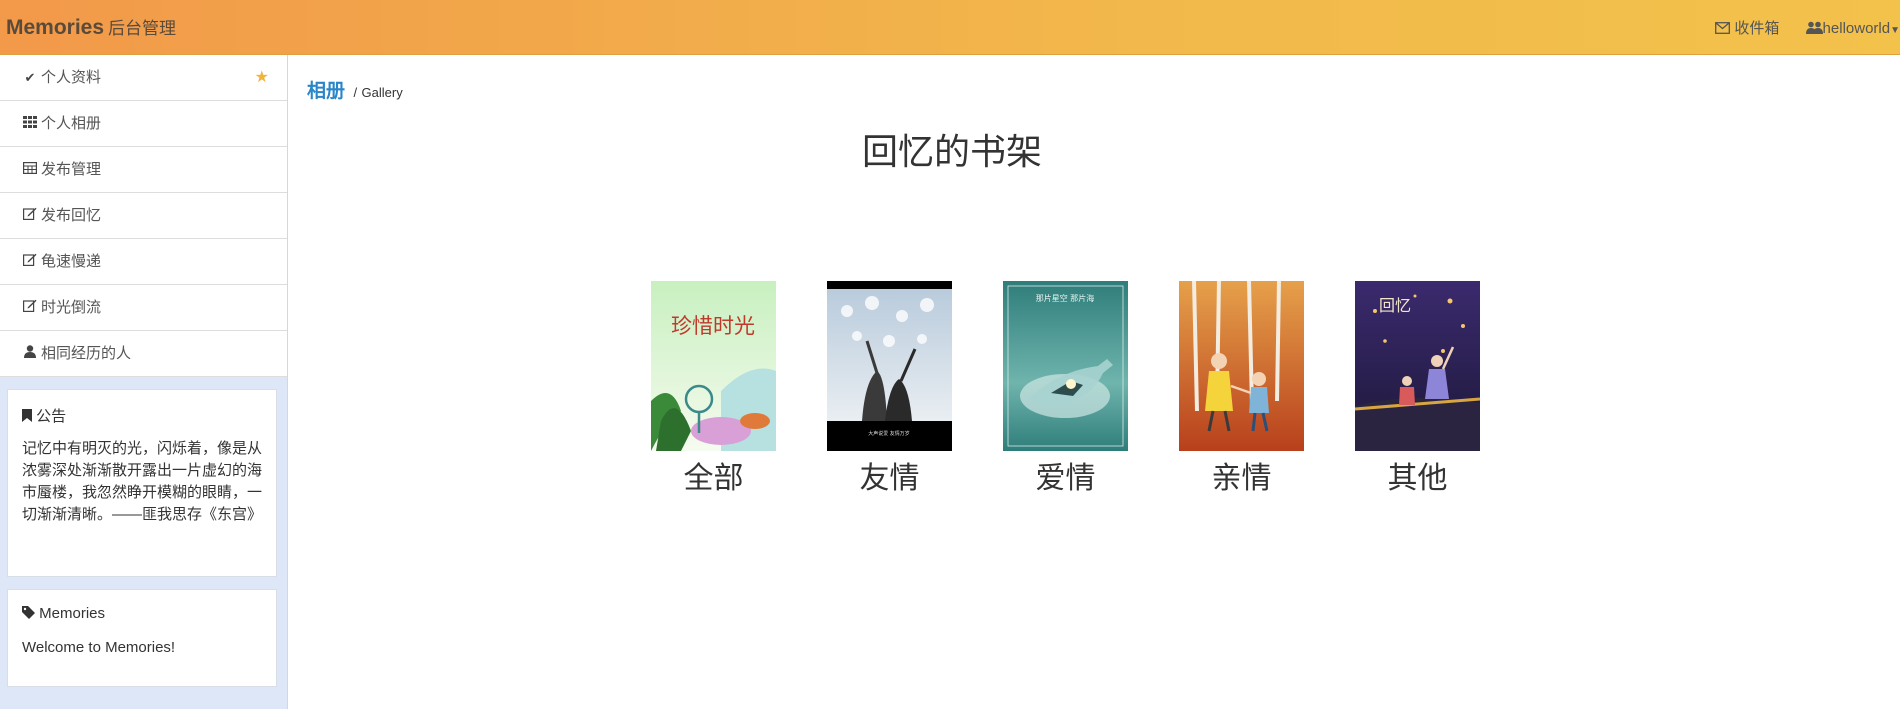 The image size is (1900, 709). Describe the element at coordinates (143, 78) in the screenshot. I see `sidebar-item-profile: ✔ 个人资料 ★` at that location.